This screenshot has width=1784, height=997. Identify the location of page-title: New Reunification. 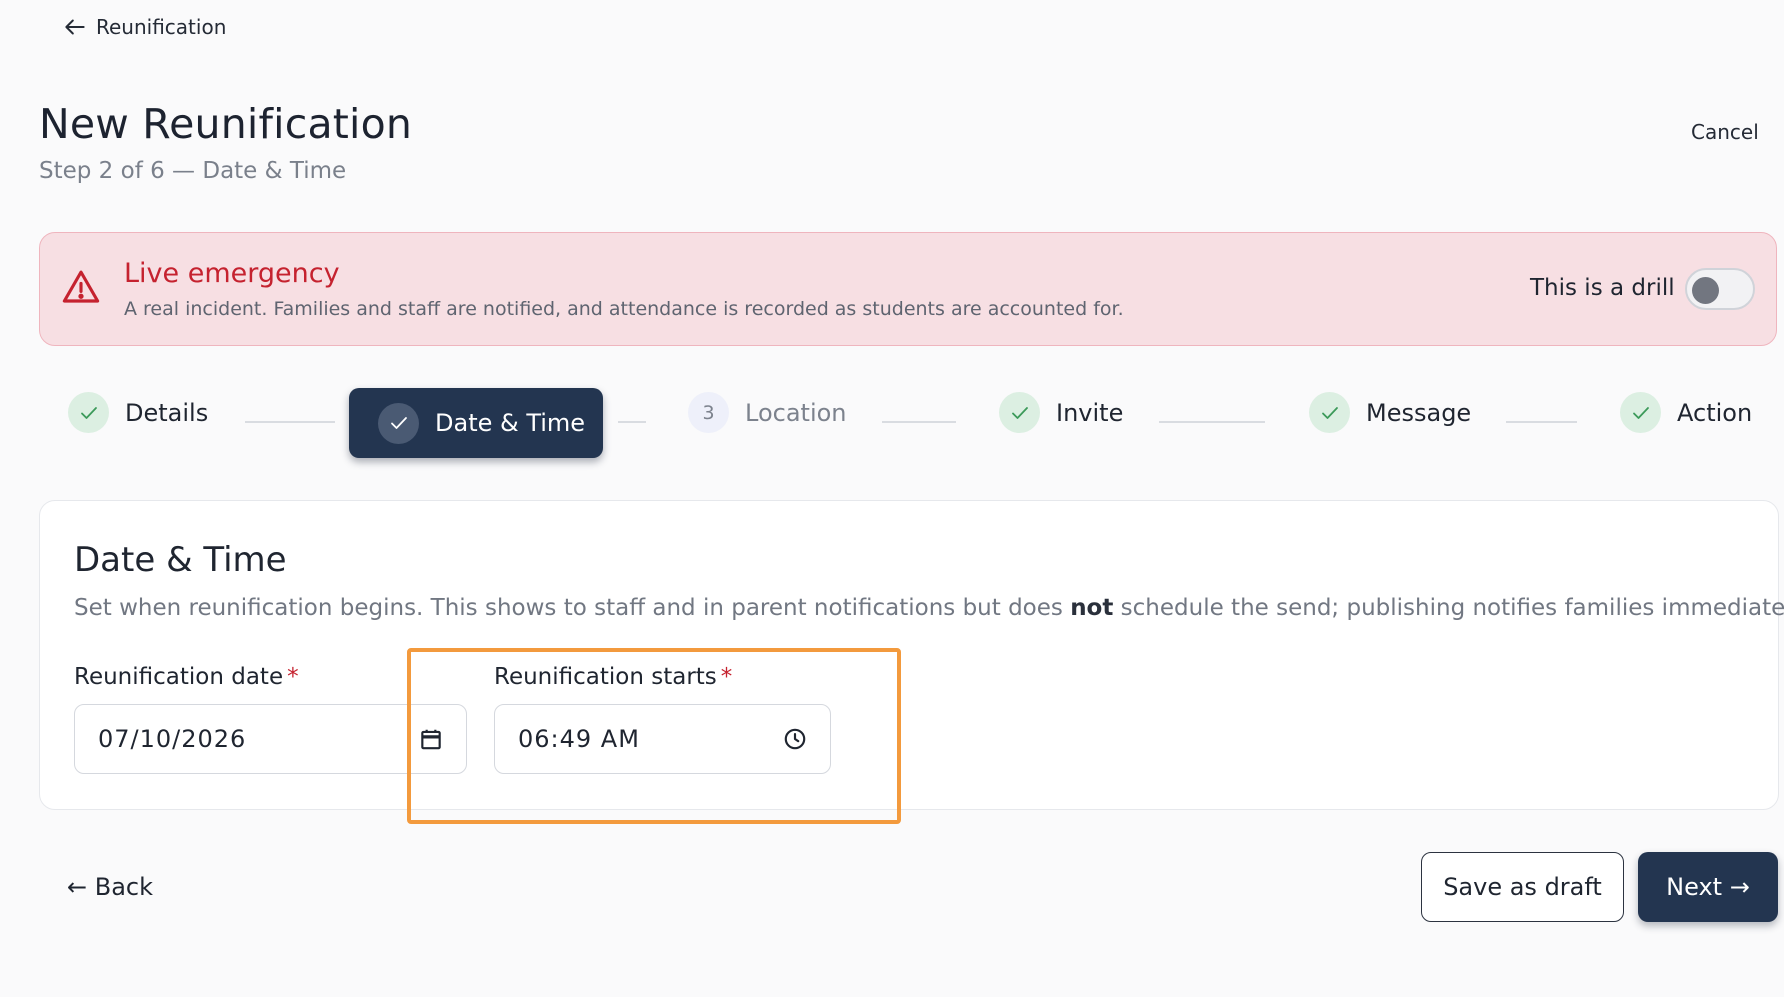
(226, 124).